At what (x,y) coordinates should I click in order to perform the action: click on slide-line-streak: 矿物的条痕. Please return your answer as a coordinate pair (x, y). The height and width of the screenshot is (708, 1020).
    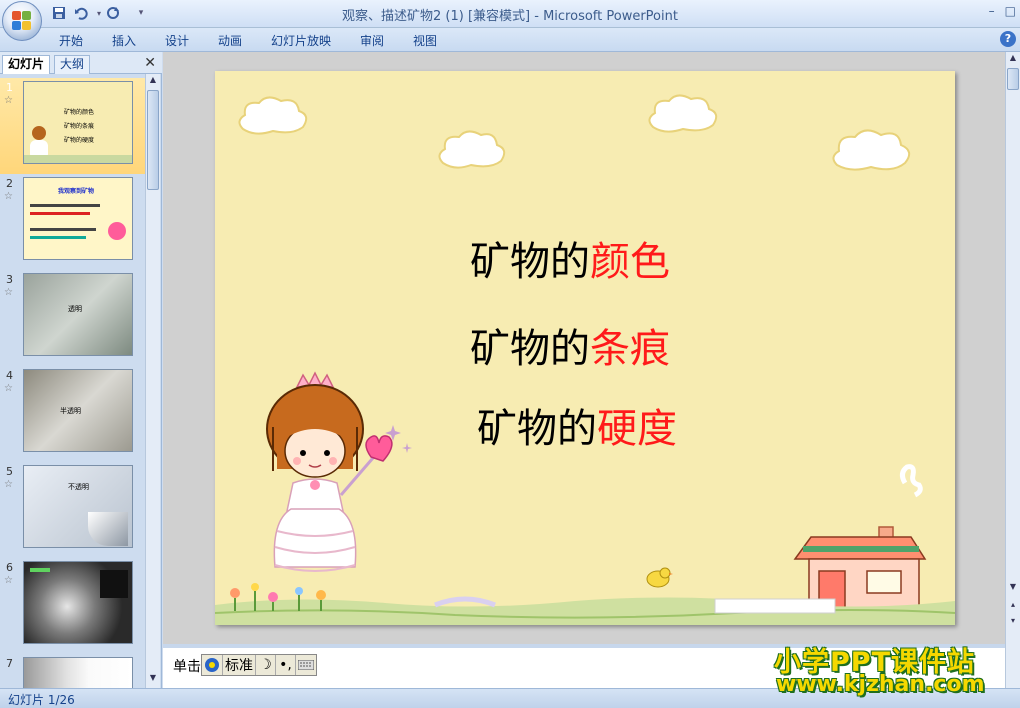
    Looking at the image, I should click on (570, 345).